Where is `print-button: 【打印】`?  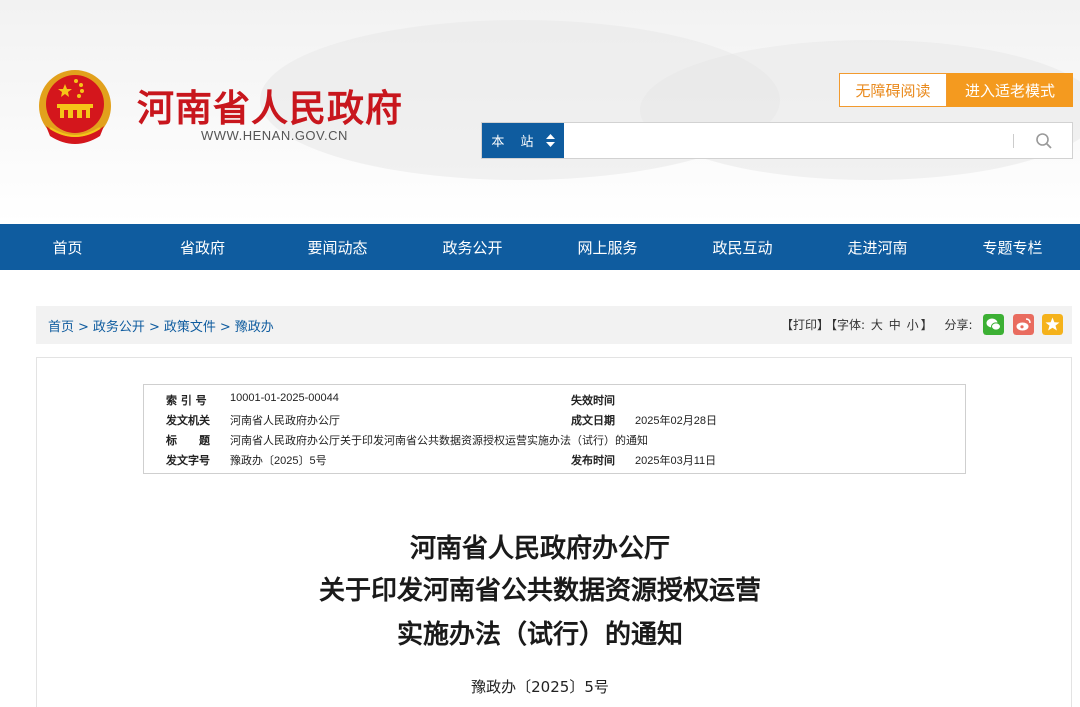 print-button: 【打印】 is located at coordinates (805, 325).